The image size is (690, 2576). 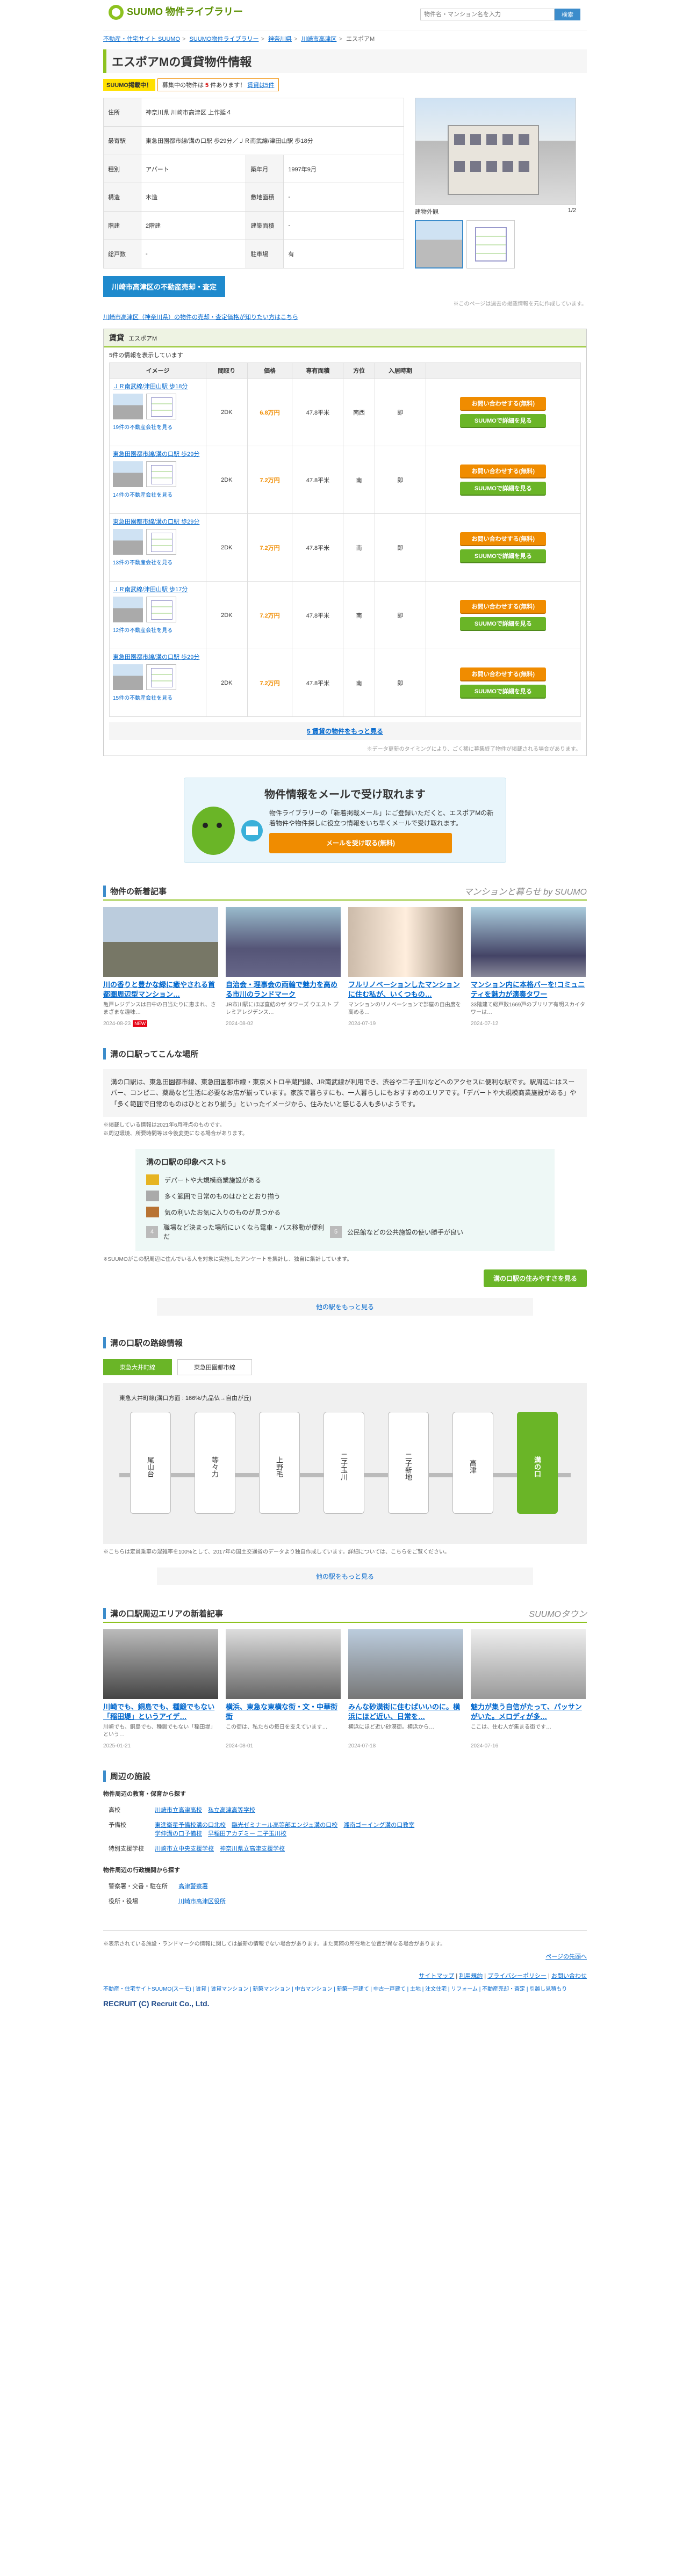 I want to click on agencies-link: 12件の不動産会社を見る, so click(x=158, y=630).